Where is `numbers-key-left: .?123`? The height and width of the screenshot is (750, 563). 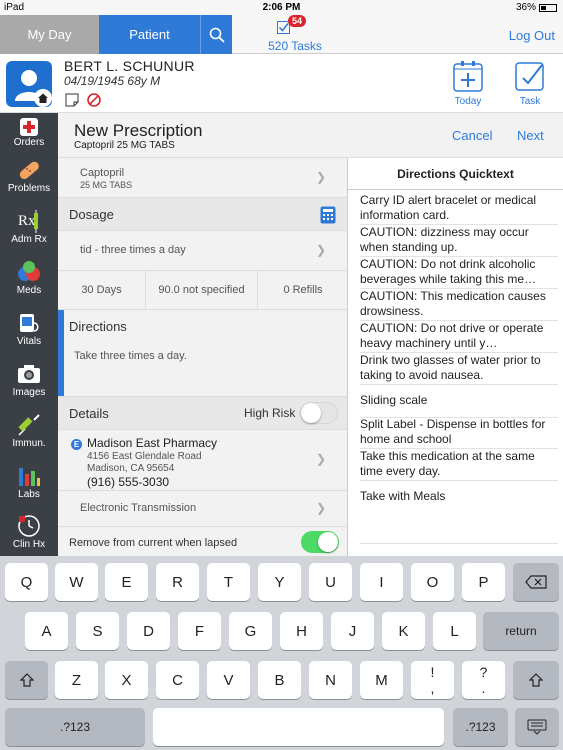
numbers-key-left: .?123 is located at coordinates (75, 727).